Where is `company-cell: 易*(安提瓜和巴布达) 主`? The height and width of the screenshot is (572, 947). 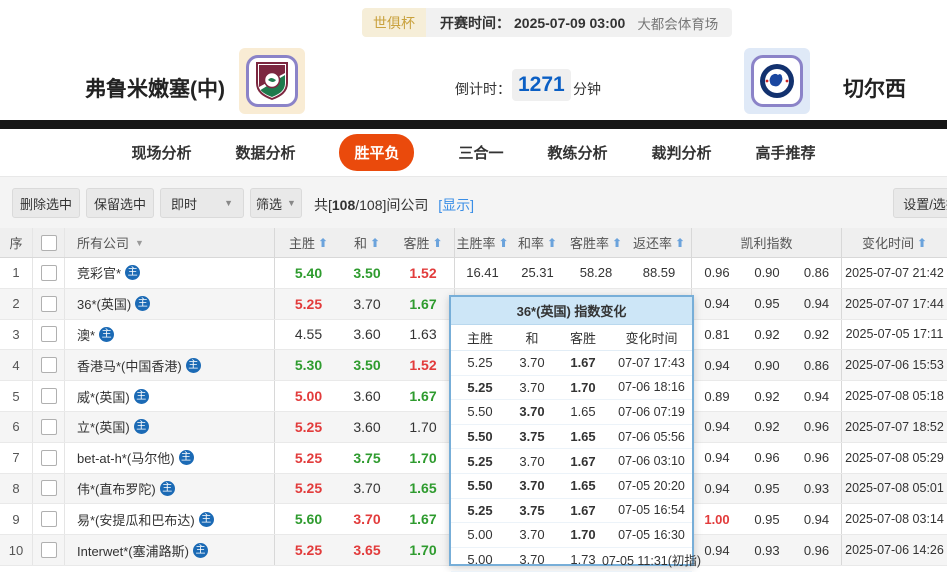 company-cell: 易*(安提瓜和巴布达) 主 is located at coordinates (170, 519).